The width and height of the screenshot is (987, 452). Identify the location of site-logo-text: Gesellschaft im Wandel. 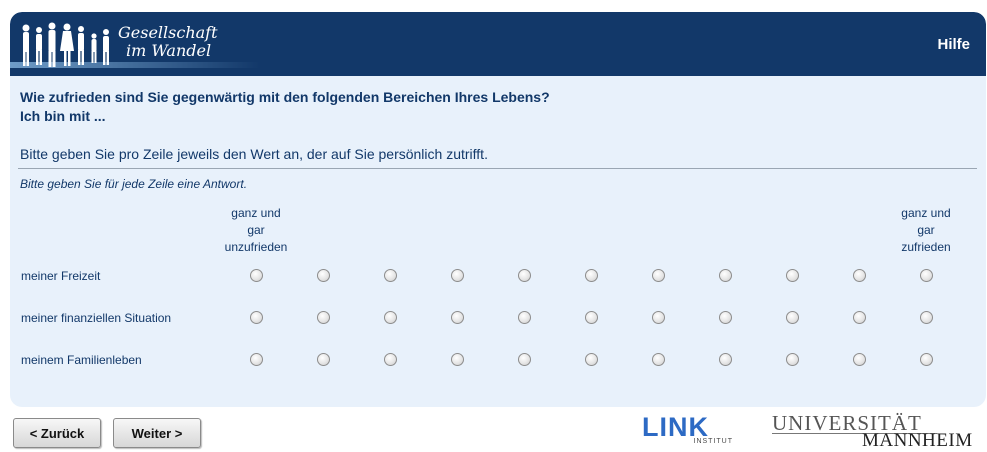
(168, 42).